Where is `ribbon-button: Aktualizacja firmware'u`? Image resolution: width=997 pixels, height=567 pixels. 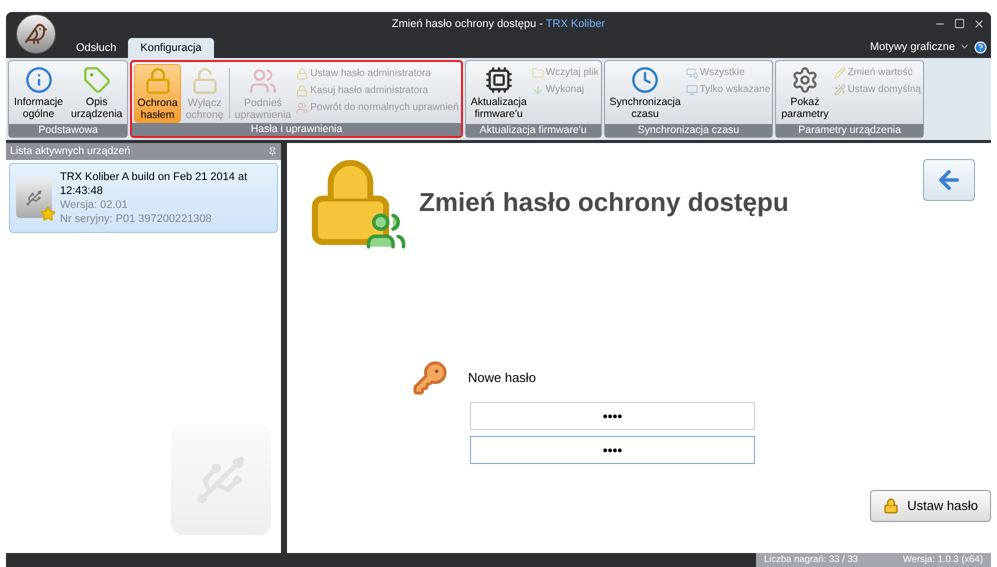 ribbon-button: Aktualizacja firmware'u is located at coordinates (499, 93).